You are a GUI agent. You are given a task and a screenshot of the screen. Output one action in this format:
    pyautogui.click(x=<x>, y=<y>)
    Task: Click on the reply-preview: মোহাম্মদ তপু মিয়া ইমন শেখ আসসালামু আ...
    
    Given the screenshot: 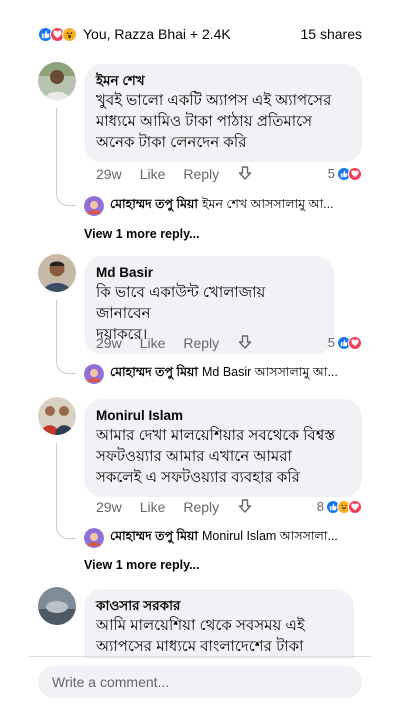 What is the action you would take?
    pyautogui.click(x=229, y=206)
    